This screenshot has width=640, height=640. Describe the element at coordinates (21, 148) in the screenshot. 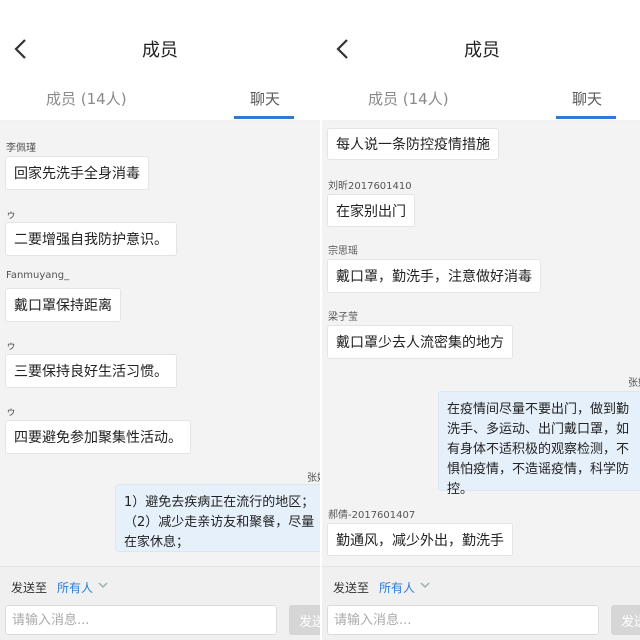

I see `message-sender: 李佩瑾` at that location.